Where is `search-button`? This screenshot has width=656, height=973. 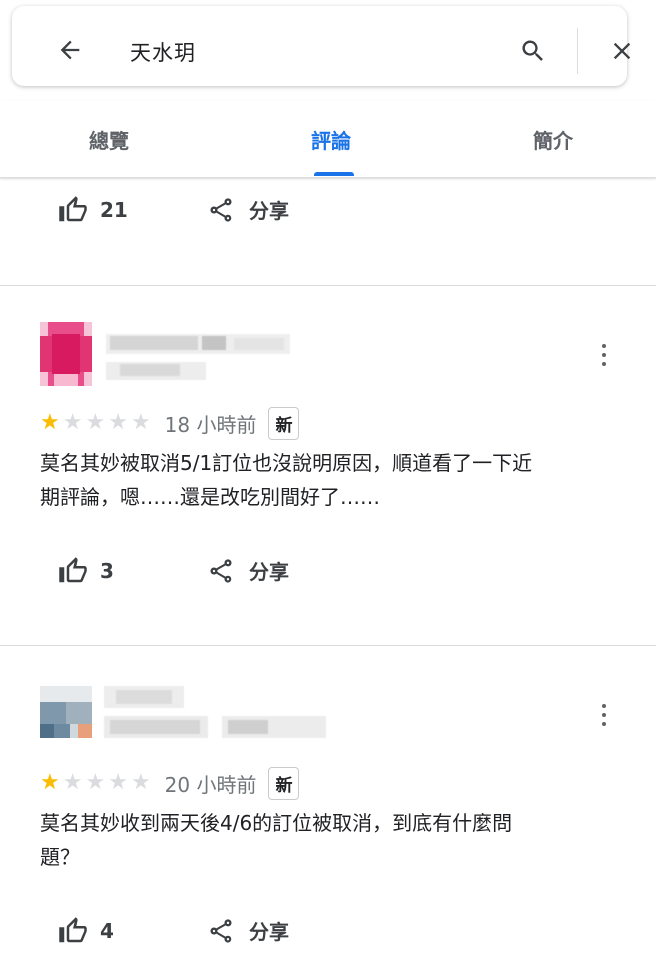 search-button is located at coordinates (533, 51).